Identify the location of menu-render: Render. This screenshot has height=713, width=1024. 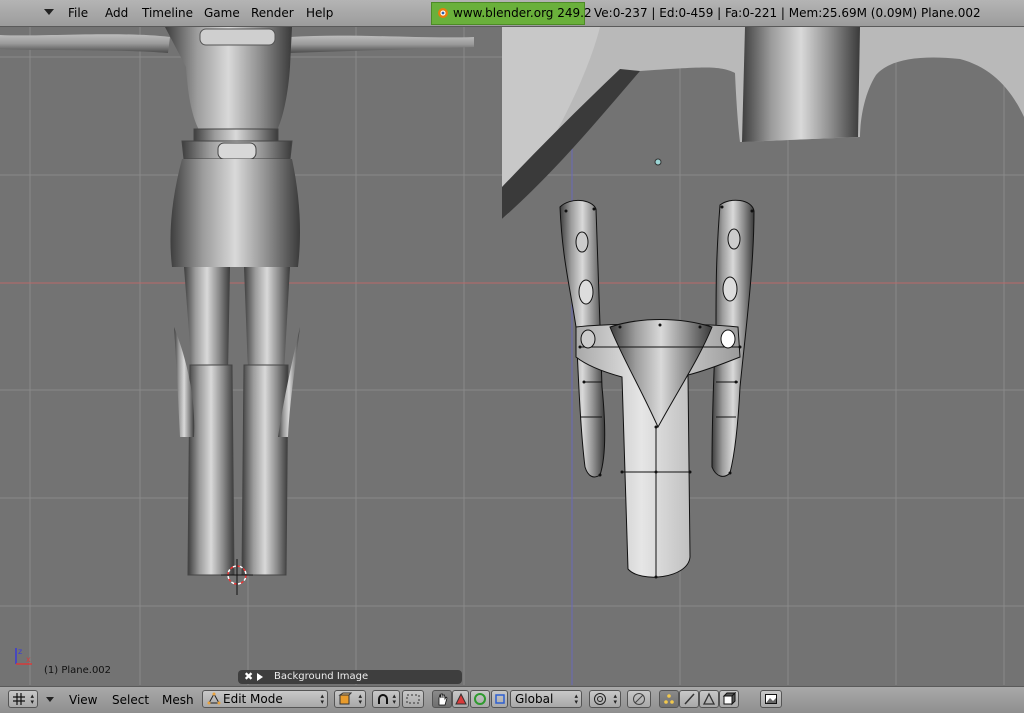
(272, 13).